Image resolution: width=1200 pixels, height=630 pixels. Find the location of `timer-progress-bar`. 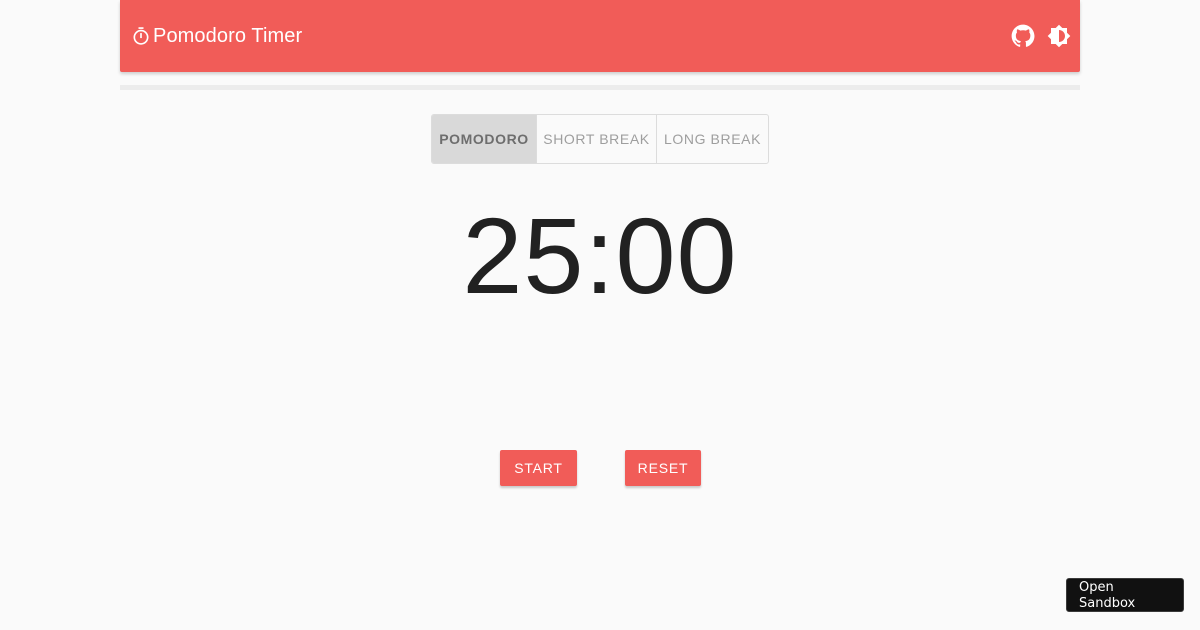

timer-progress-bar is located at coordinates (600, 87).